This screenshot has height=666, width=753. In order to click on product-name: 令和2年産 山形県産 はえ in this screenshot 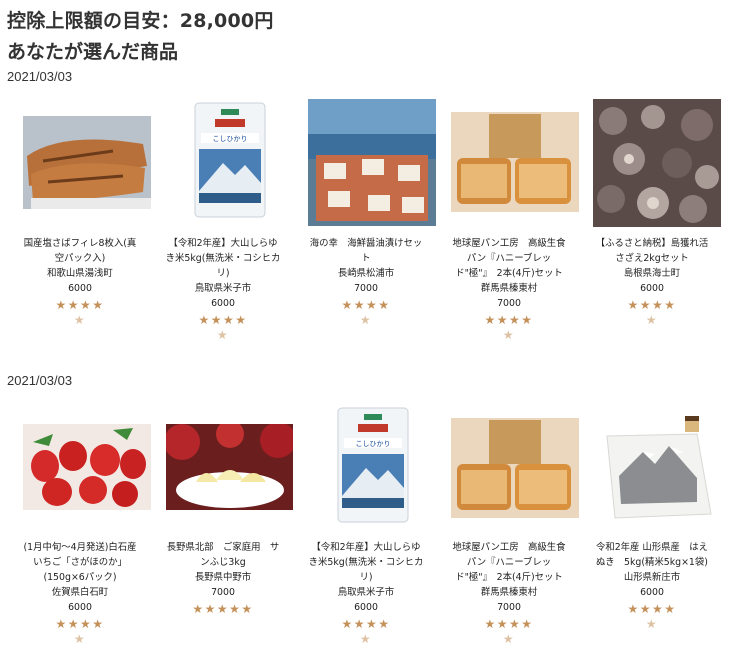, I will do `click(652, 547)`.